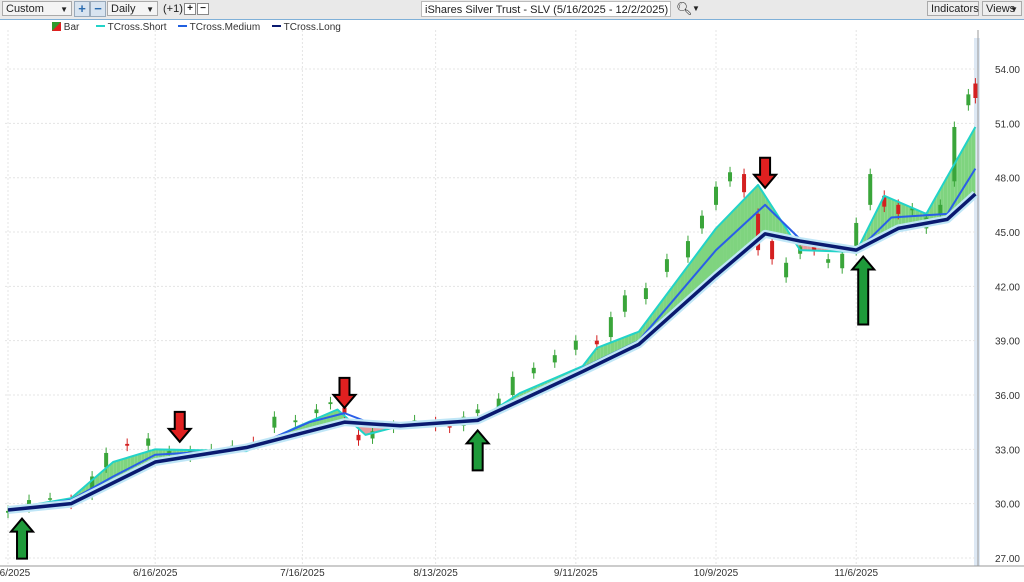 The width and height of the screenshot is (1024, 582). Describe the element at coordinates (1007, 342) in the screenshot. I see `y-tick-label: 39.00` at that location.